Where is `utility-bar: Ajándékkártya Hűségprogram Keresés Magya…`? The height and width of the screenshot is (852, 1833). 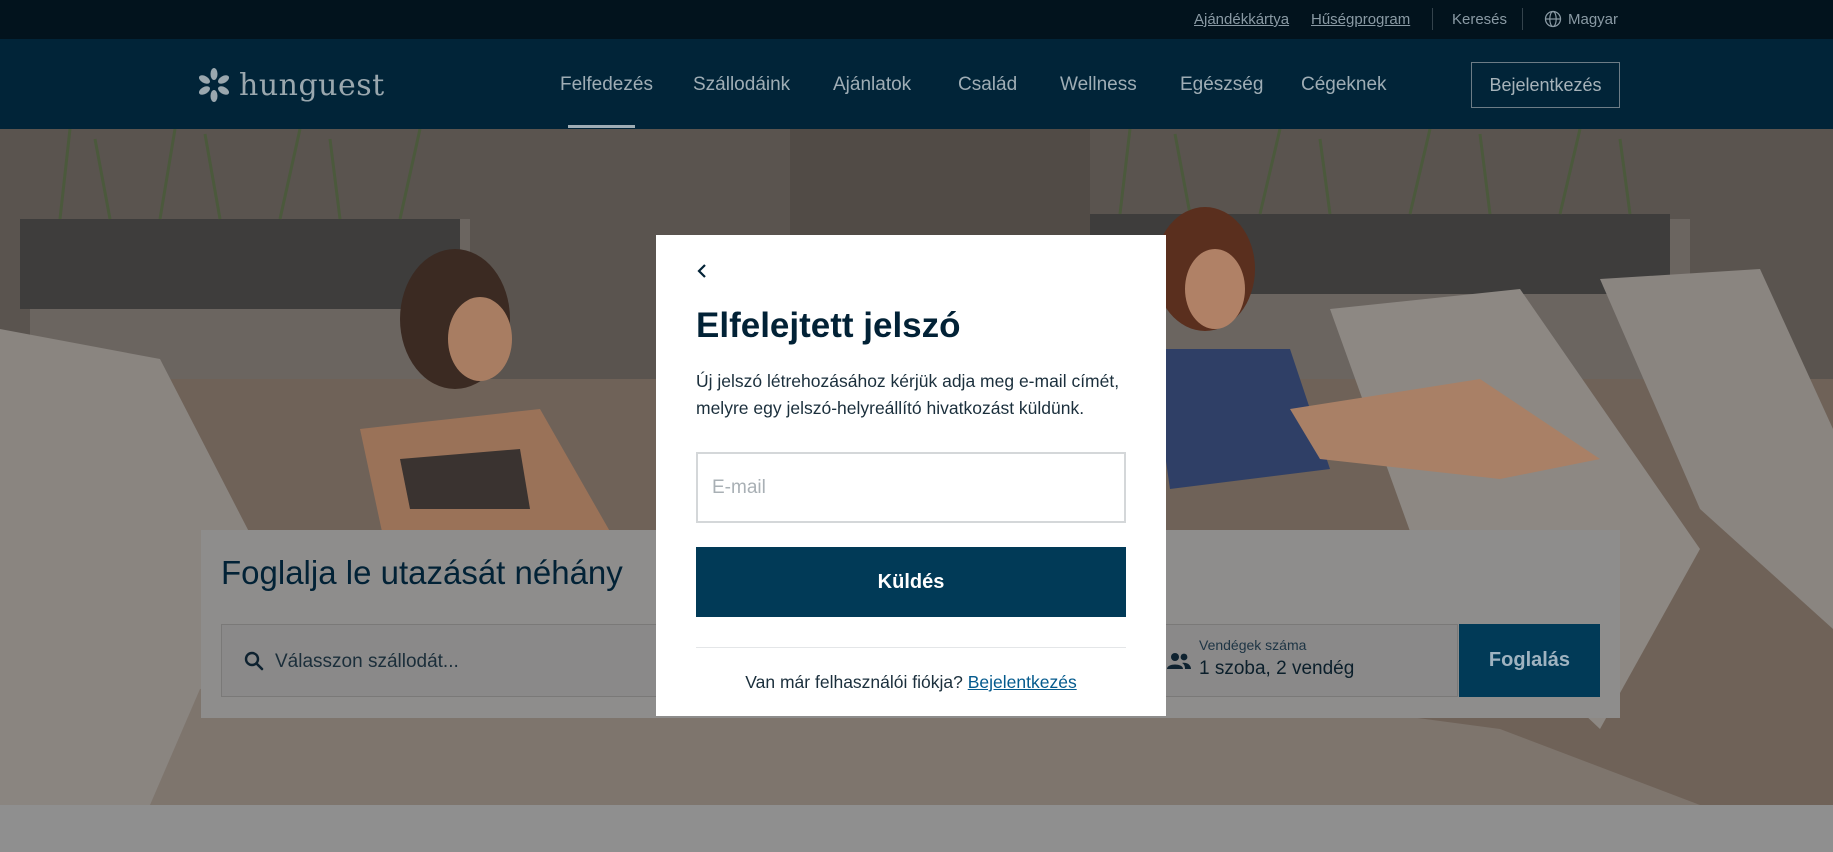 utility-bar: Ajándékkártya Hűségprogram Keresés Magya… is located at coordinates (916, 19).